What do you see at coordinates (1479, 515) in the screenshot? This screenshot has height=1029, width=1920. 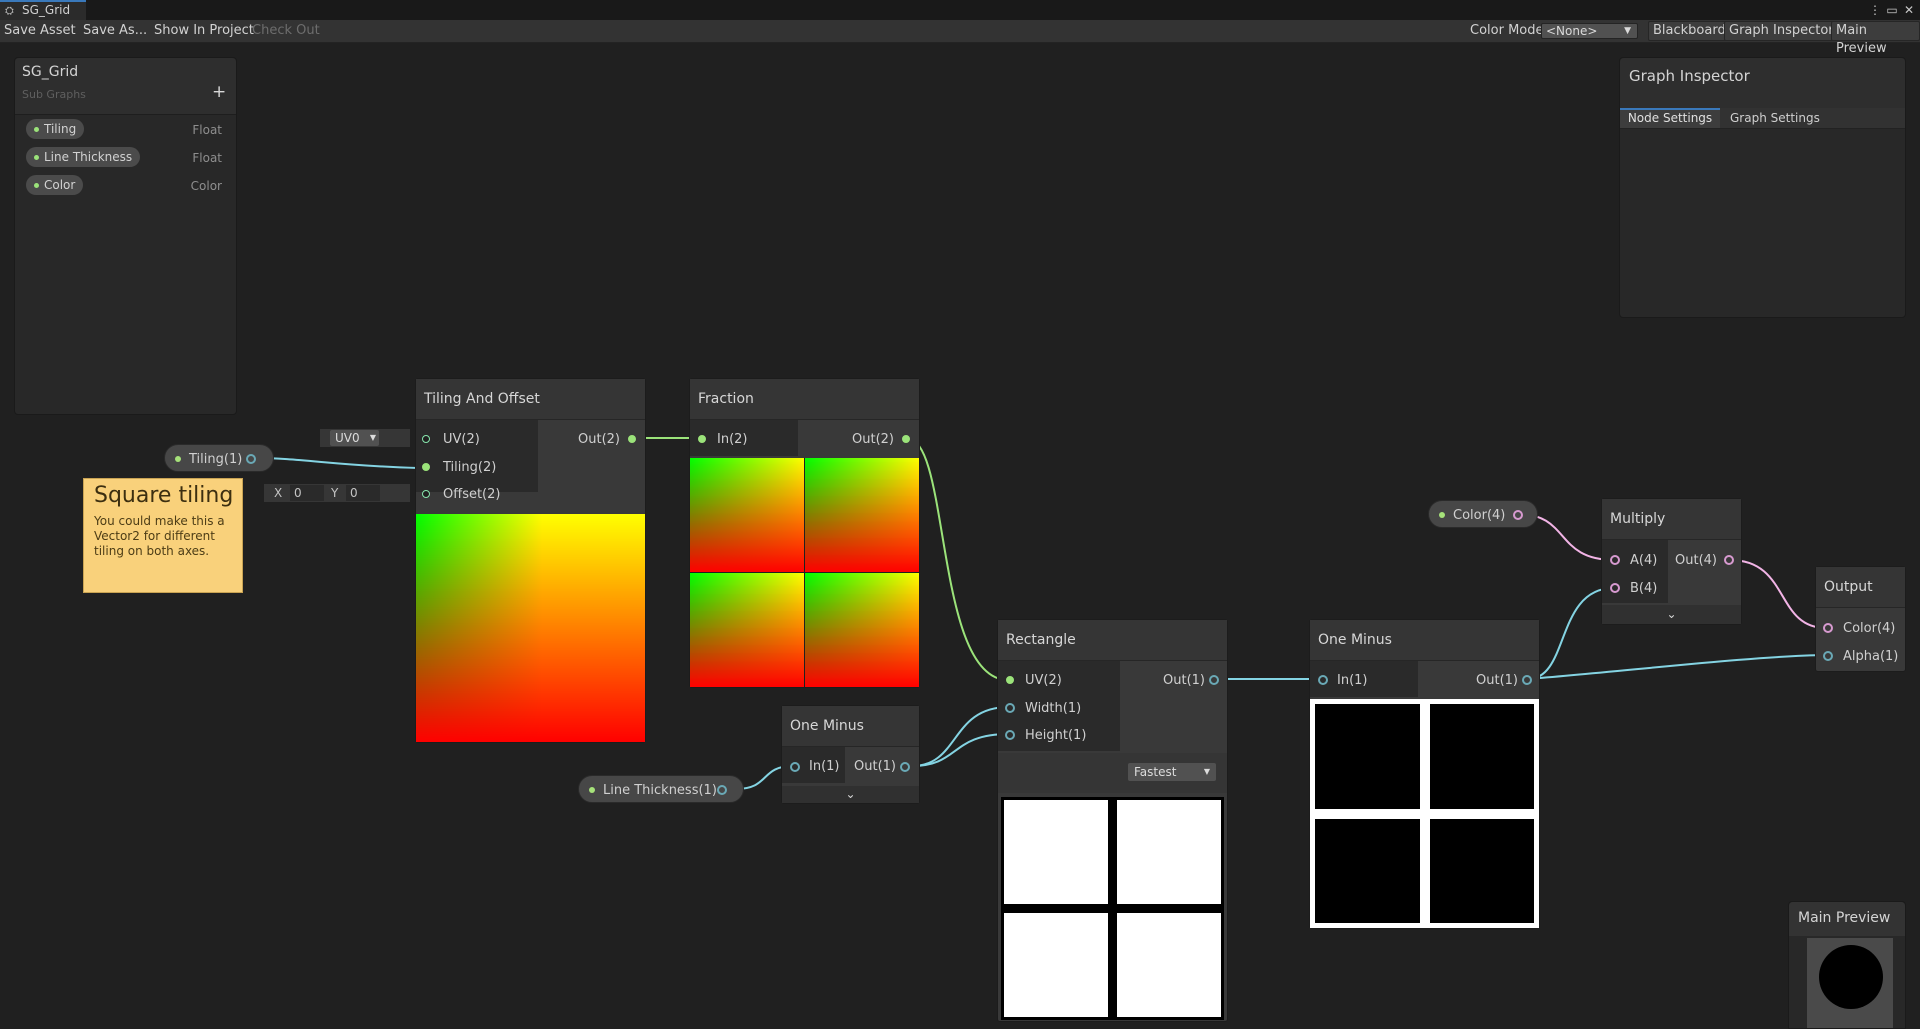 I see `property-node-label: Color(4)` at bounding box center [1479, 515].